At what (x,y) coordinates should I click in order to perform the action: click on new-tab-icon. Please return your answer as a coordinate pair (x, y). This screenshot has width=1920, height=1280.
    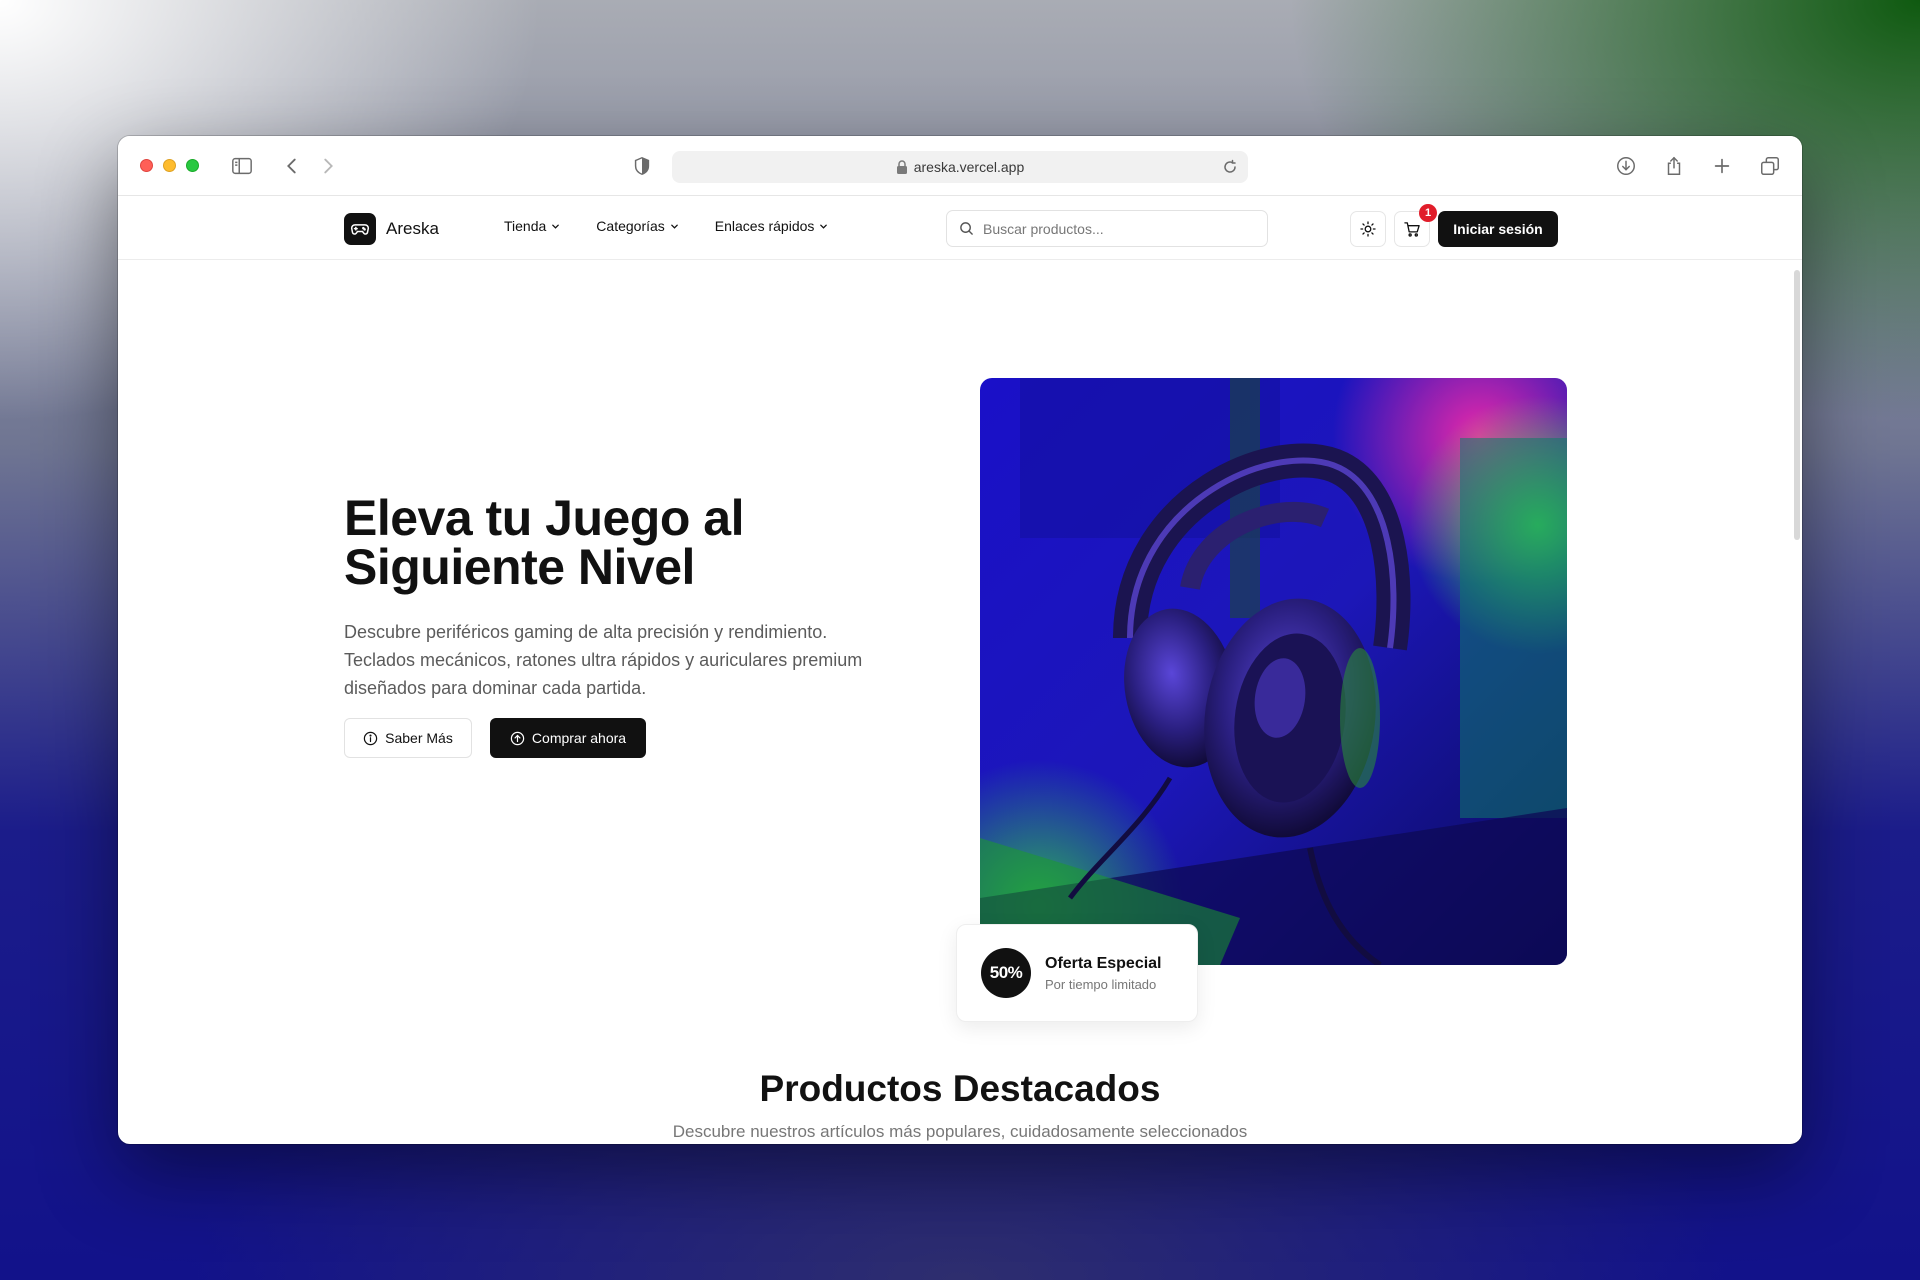
    Looking at the image, I should click on (1722, 166).